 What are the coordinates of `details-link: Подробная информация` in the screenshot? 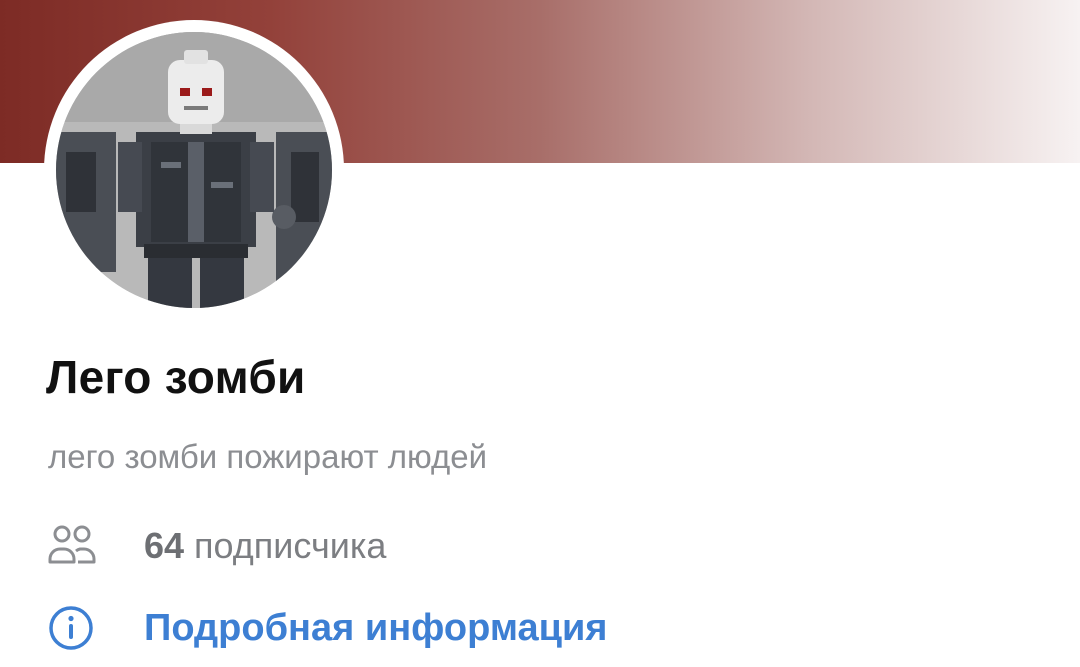 It's located at (326, 628).